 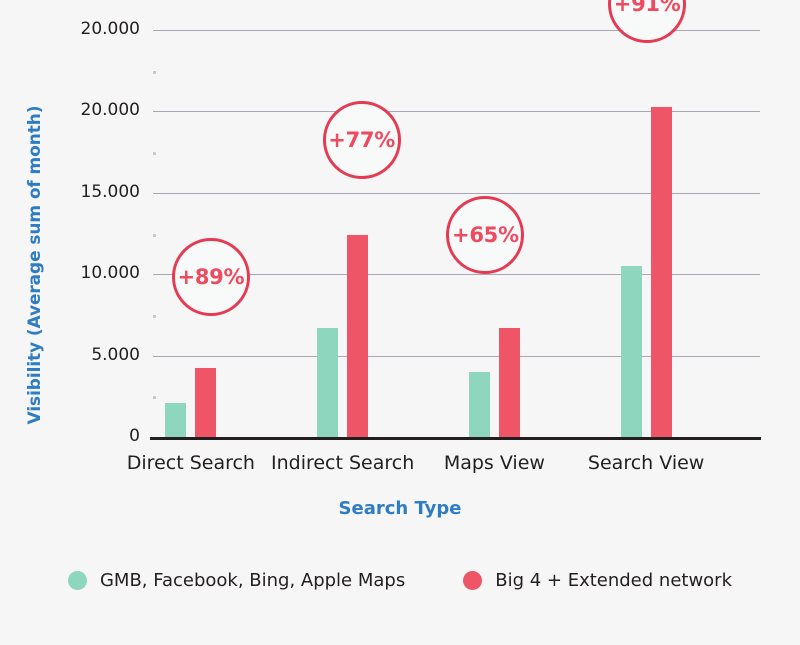 I want to click on annotation-badge-3: +91%, so click(x=647, y=21).